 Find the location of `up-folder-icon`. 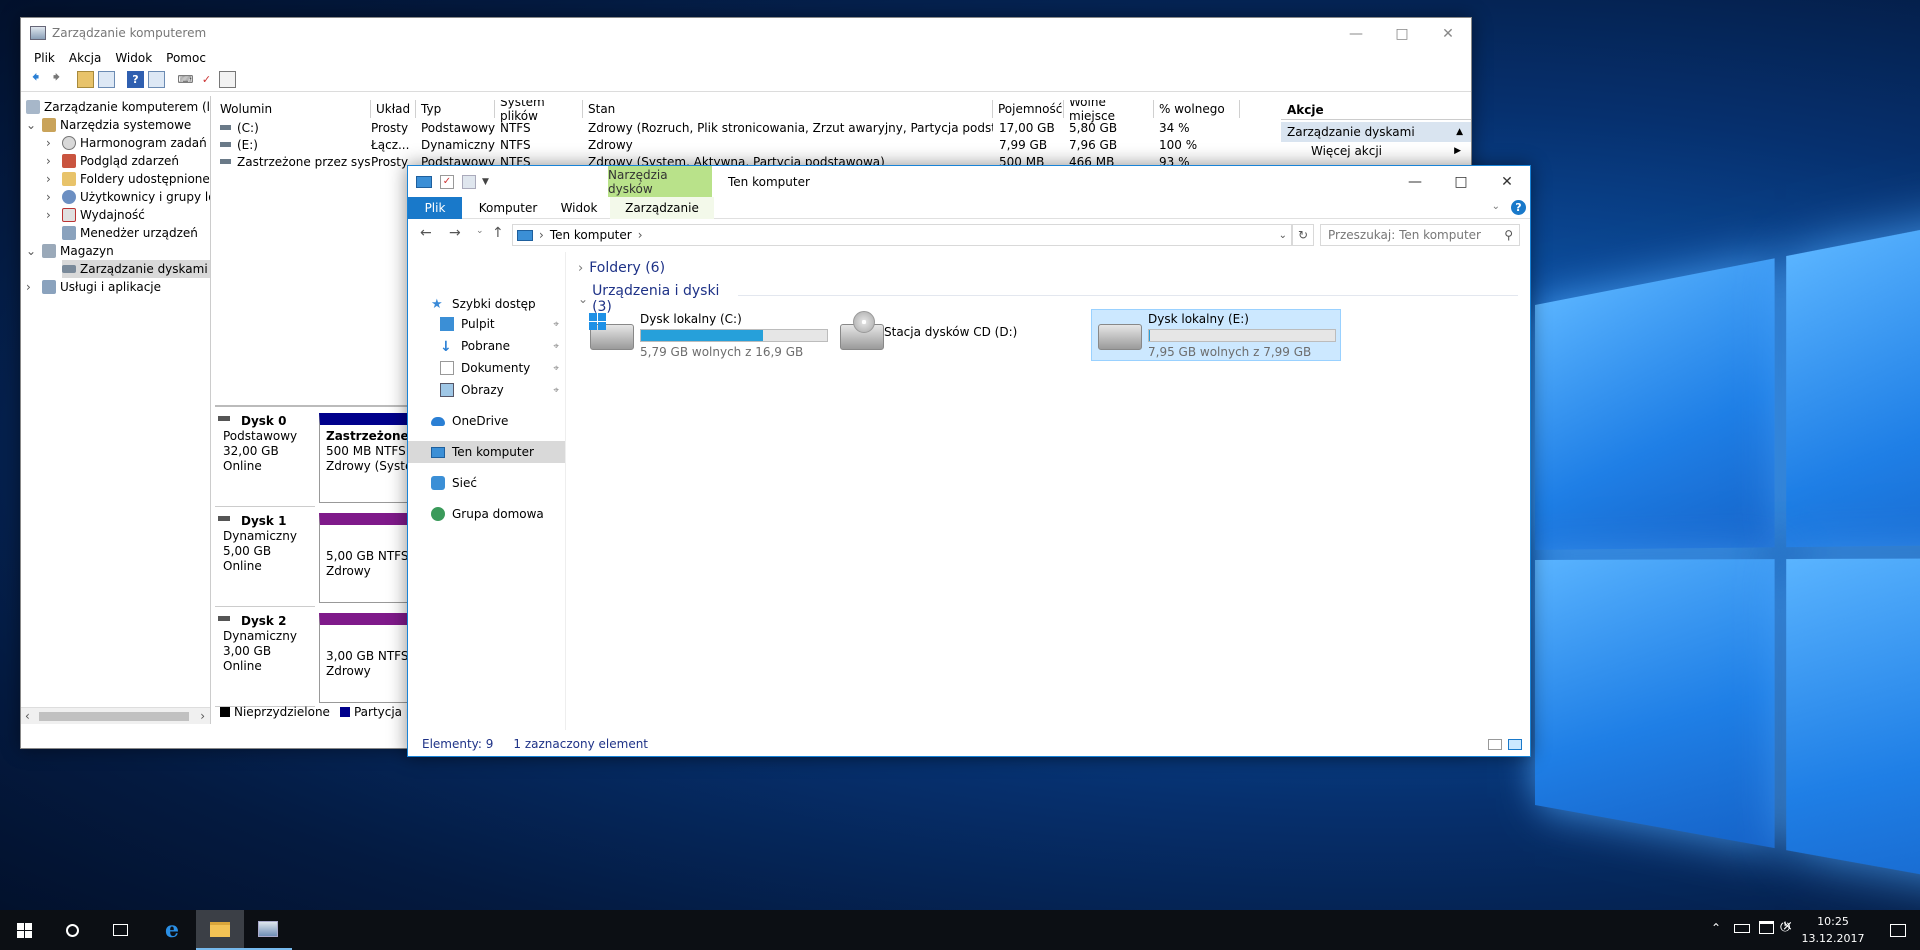

up-folder-icon is located at coordinates (85, 79).